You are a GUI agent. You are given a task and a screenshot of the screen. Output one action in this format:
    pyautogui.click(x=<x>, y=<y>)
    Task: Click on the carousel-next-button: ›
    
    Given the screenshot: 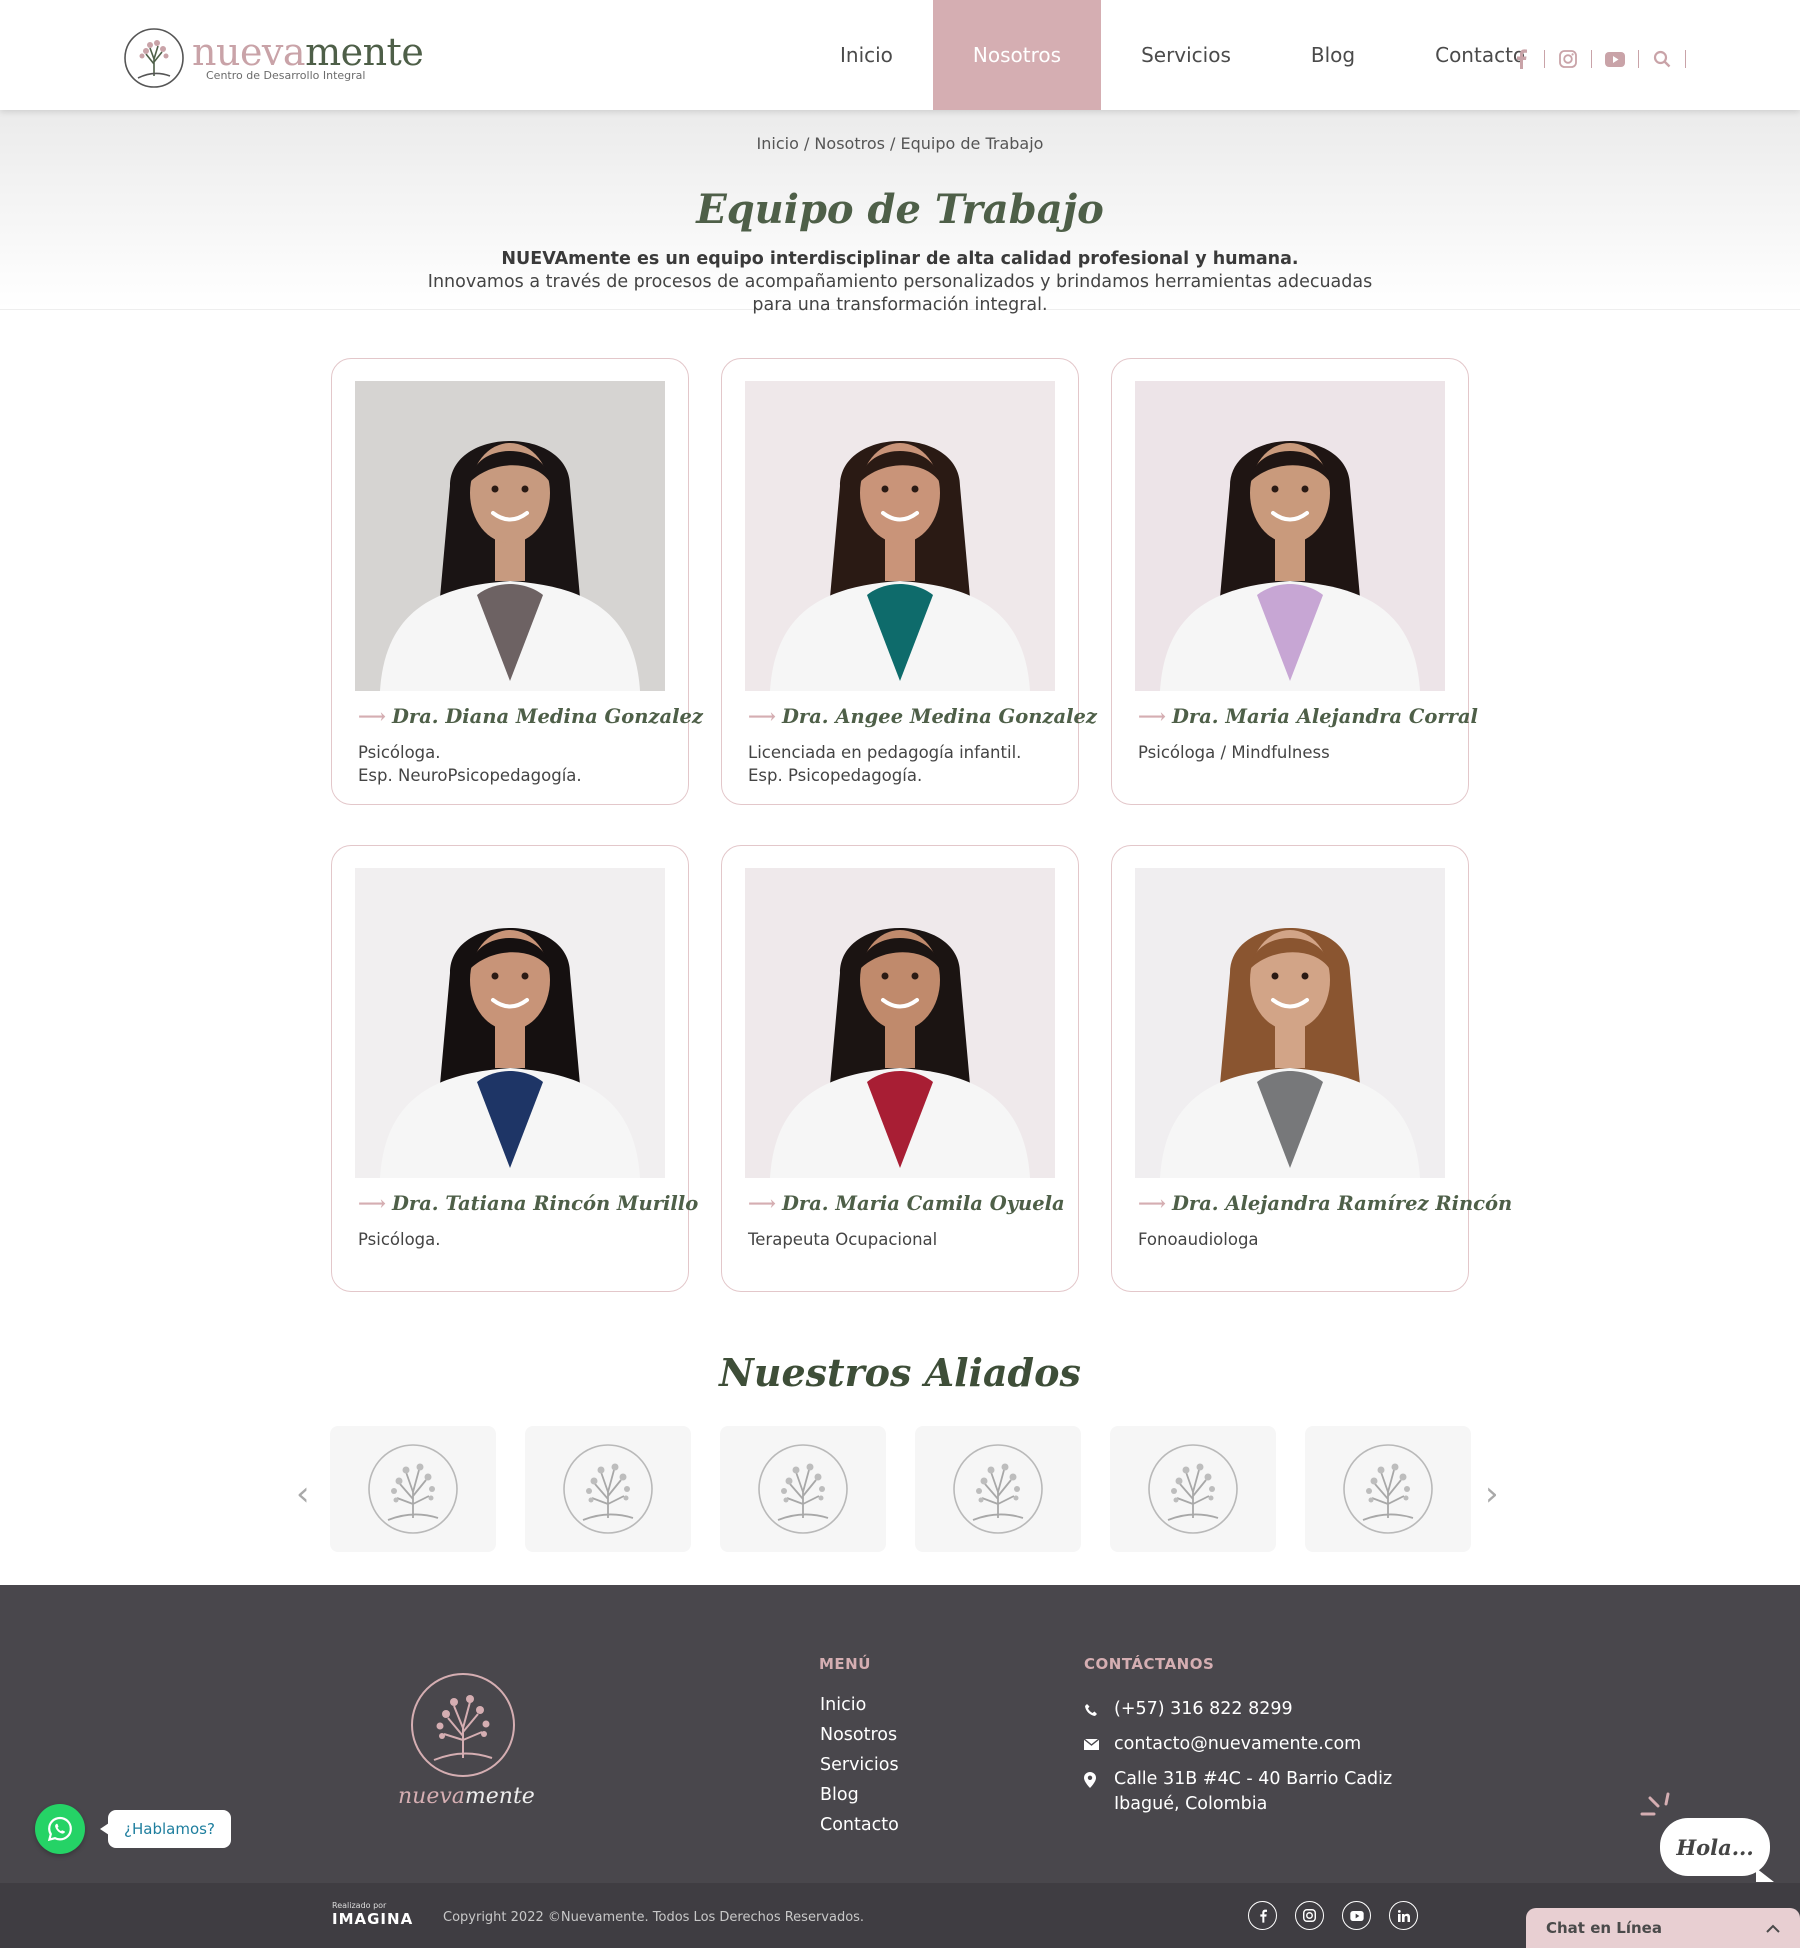 What is the action you would take?
    pyautogui.click(x=1492, y=1494)
    